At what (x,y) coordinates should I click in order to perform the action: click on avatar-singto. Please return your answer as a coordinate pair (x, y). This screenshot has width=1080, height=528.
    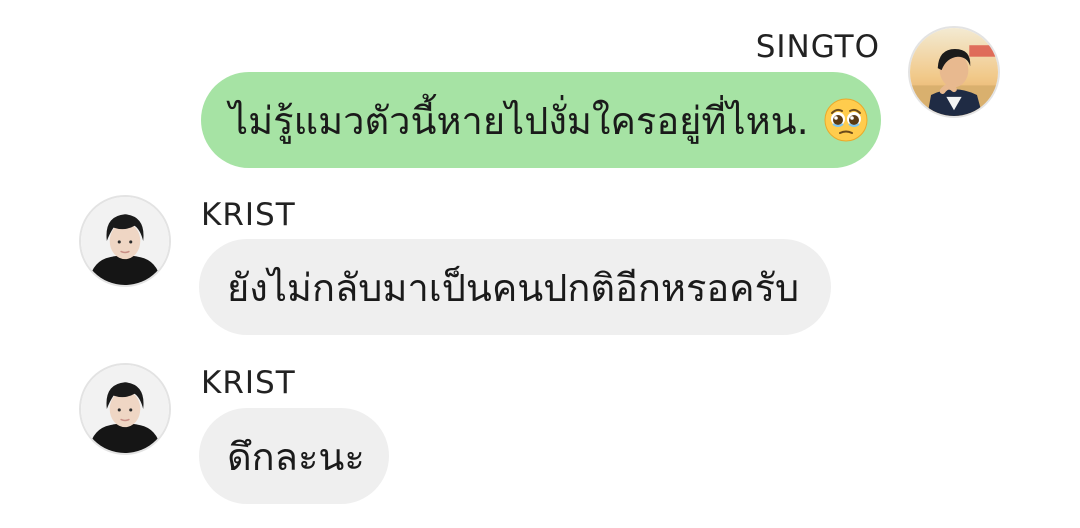
    Looking at the image, I should click on (954, 72).